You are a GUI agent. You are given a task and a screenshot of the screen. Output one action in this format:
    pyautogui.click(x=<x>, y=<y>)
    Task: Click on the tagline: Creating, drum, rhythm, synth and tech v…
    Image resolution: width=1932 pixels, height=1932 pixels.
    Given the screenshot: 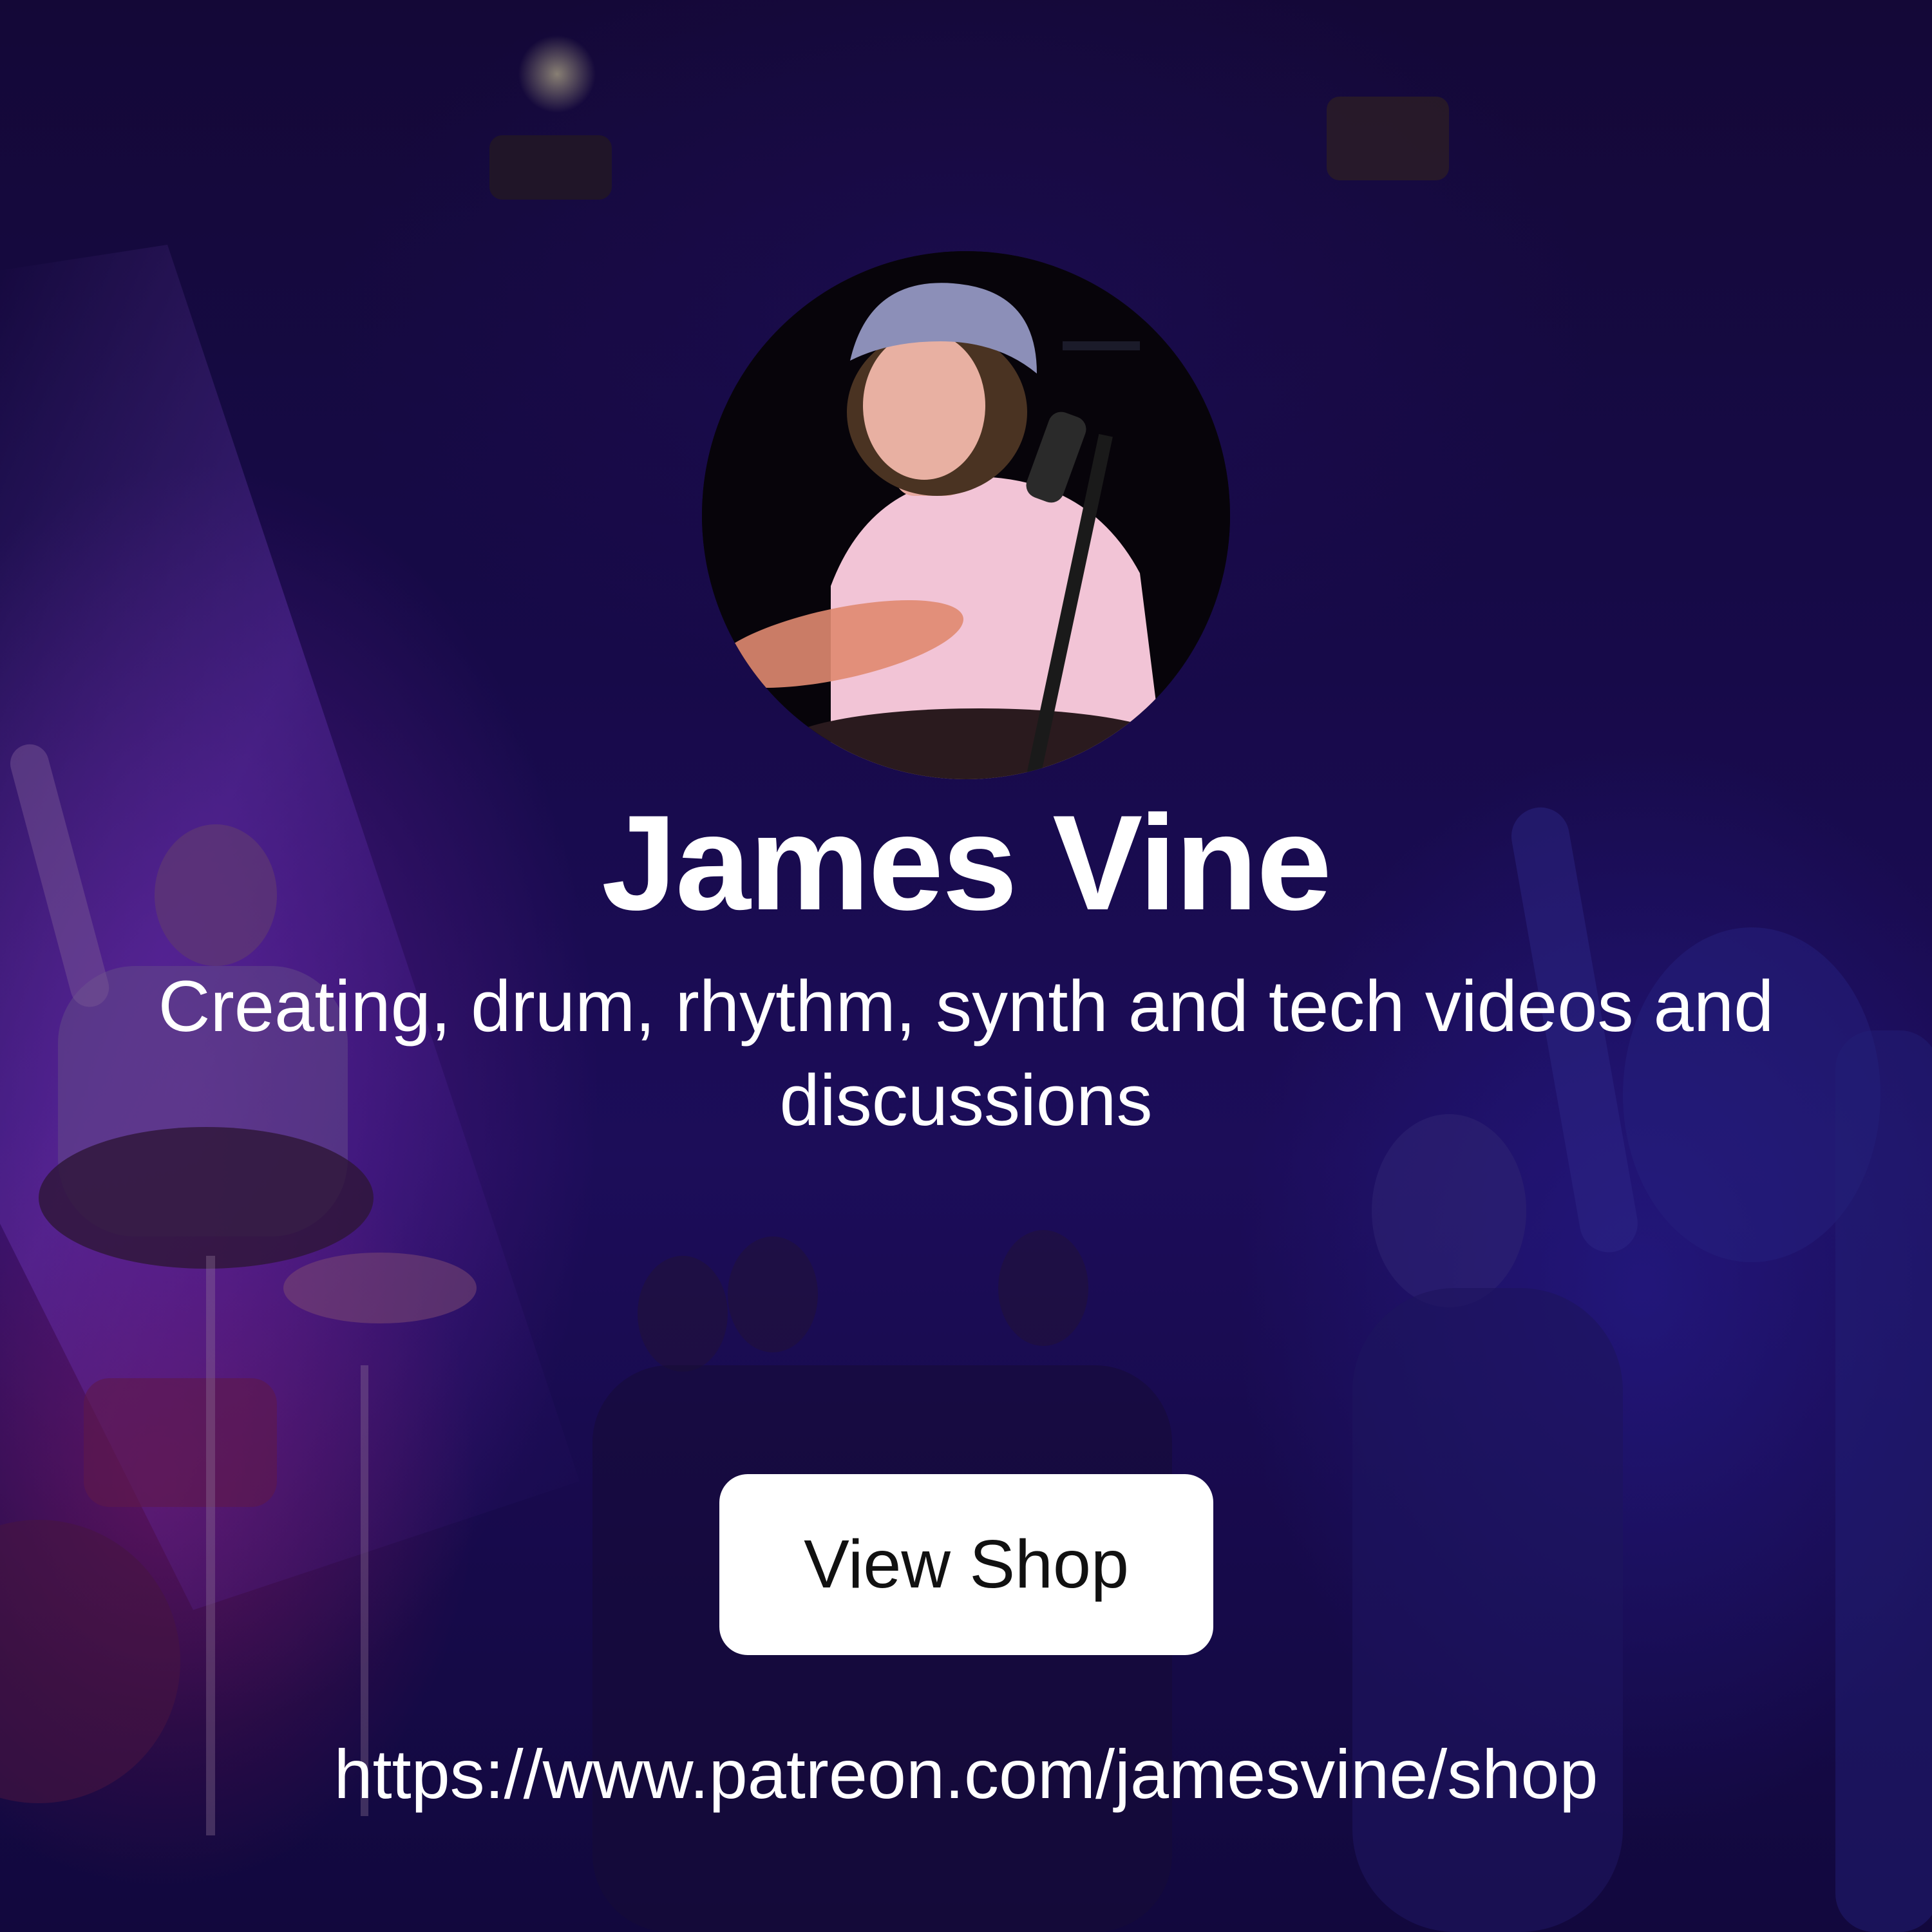 What is the action you would take?
    pyautogui.click(x=966, y=1053)
    